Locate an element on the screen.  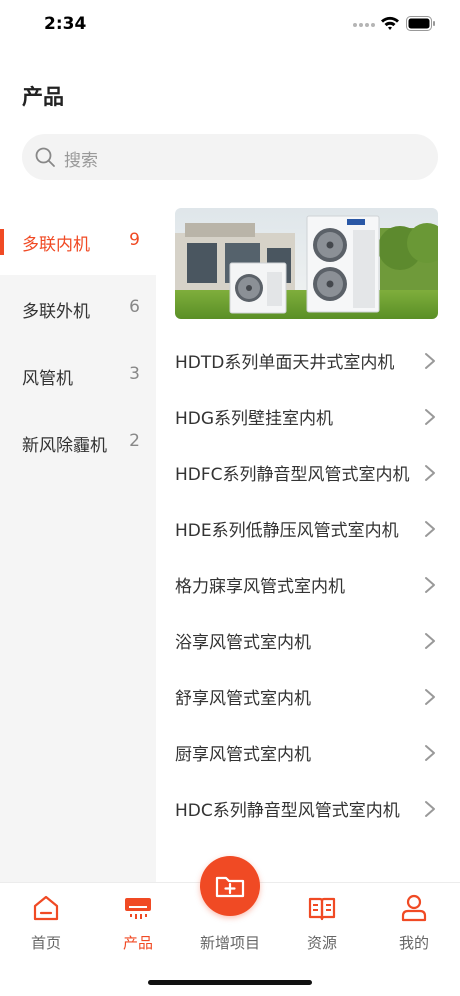
category-count: 6 is located at coordinates (134, 307).